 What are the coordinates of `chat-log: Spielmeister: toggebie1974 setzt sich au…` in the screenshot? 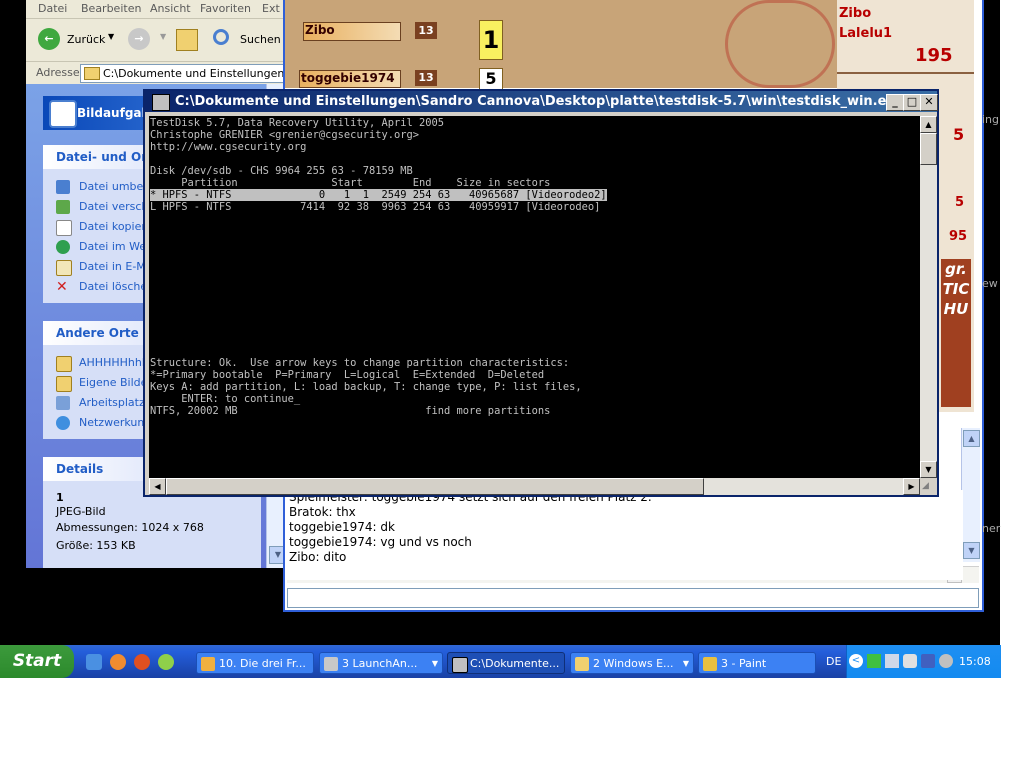 It's located at (625, 535).